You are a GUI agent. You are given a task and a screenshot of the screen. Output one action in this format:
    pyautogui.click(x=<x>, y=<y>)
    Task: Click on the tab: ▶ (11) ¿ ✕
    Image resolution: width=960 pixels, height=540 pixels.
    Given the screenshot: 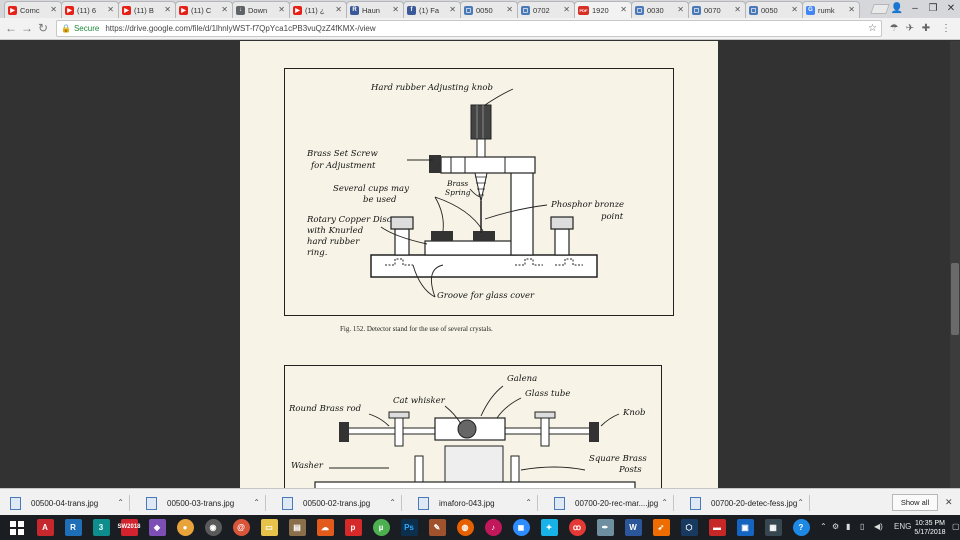 What is the action you would take?
    pyautogui.click(x=318, y=9)
    